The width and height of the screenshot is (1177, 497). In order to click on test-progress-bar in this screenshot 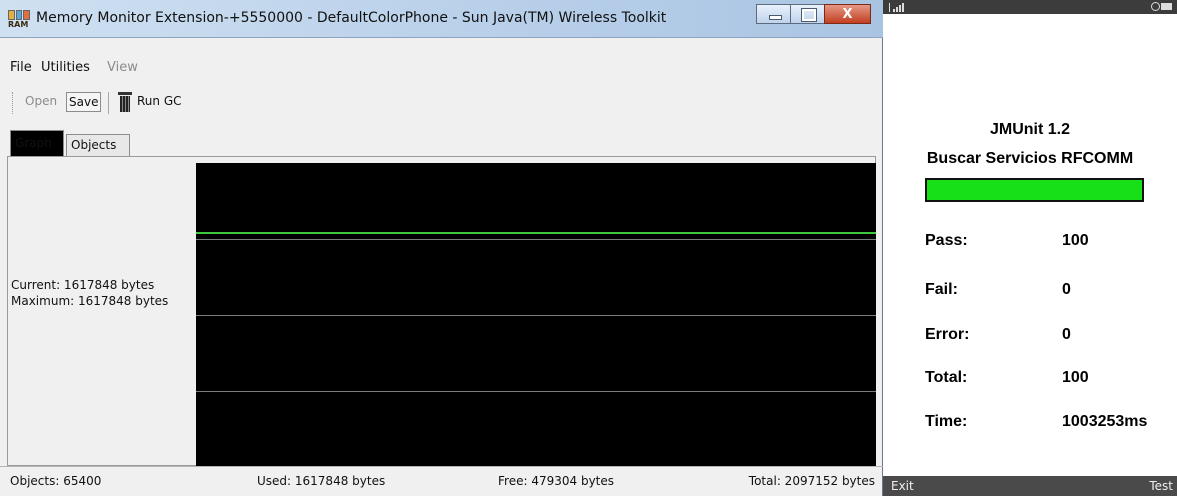, I will do `click(1034, 190)`.